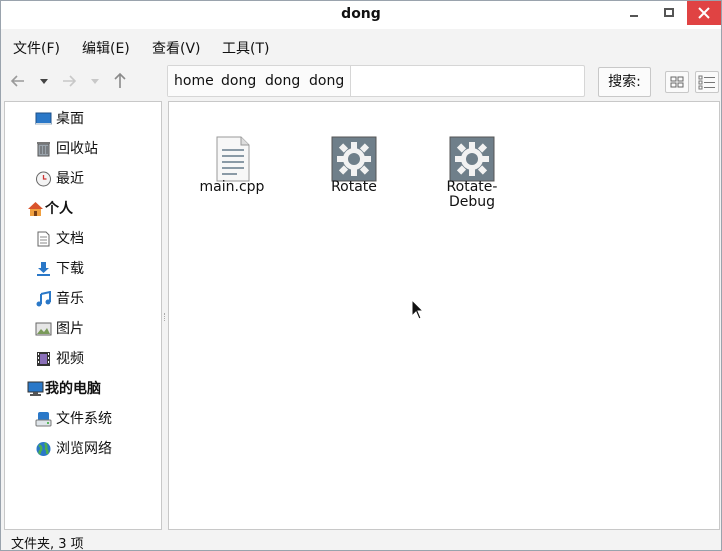  I want to click on picture-icon, so click(43, 329).